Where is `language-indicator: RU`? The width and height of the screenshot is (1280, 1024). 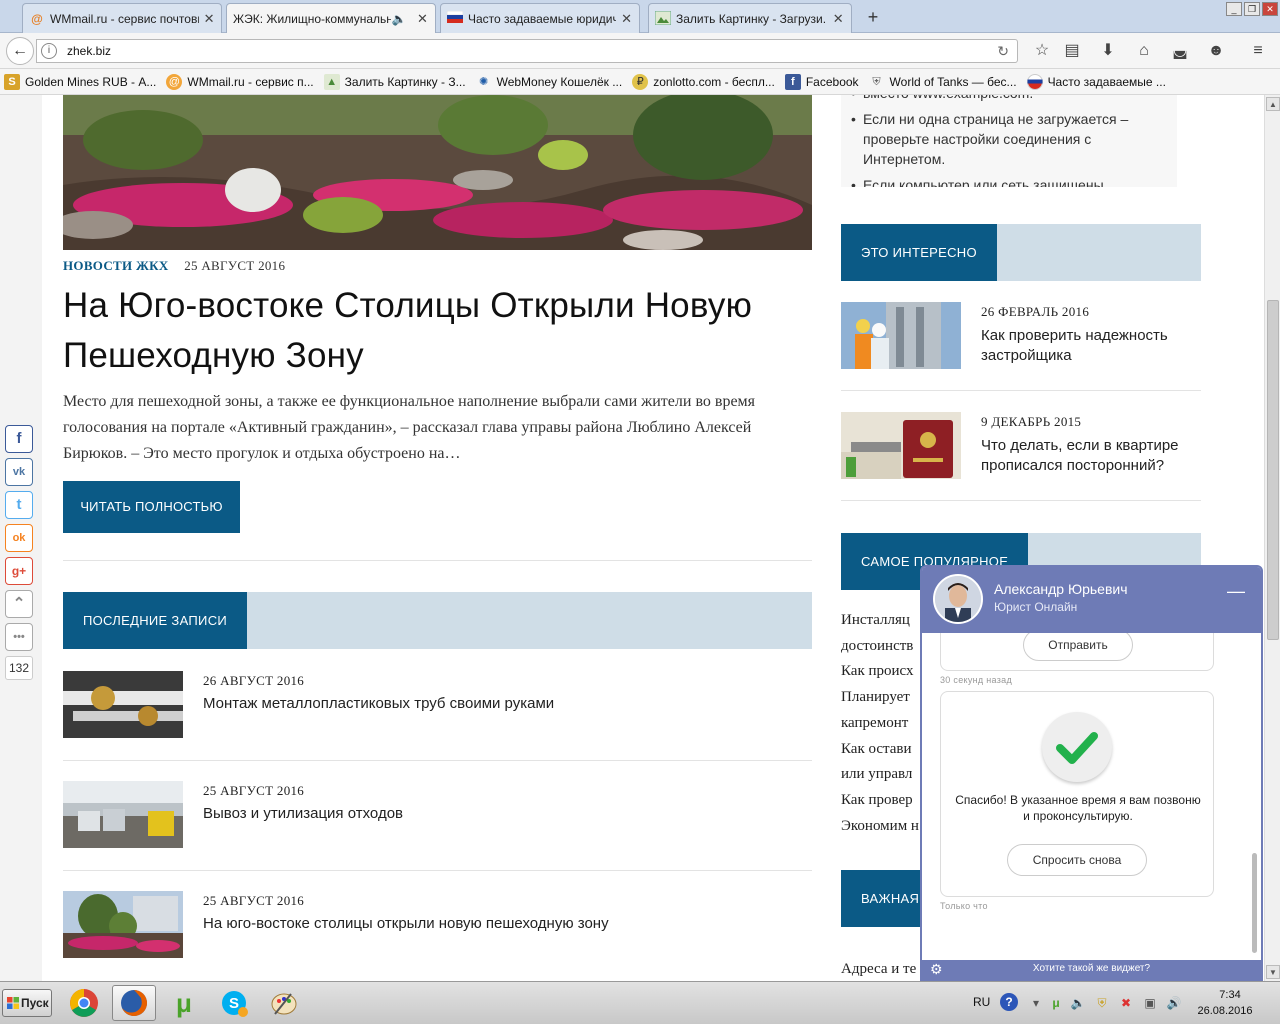
language-indicator: RU is located at coordinates (981, 1002).